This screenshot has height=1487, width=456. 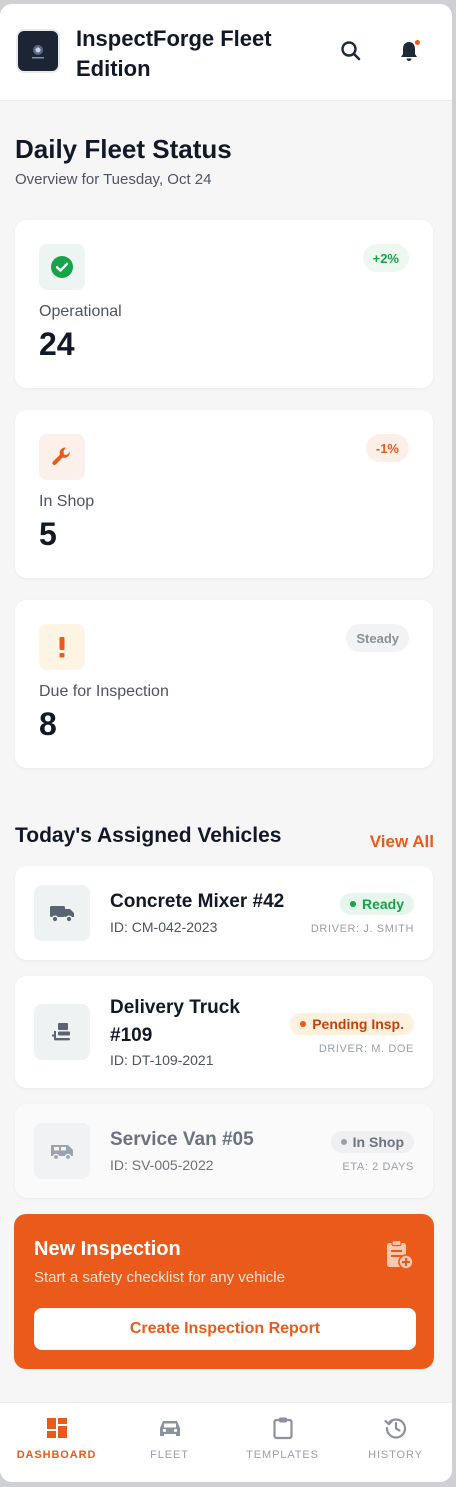 I want to click on stat-card-in-shop: -1% In Shop 5, so click(x=224, y=494).